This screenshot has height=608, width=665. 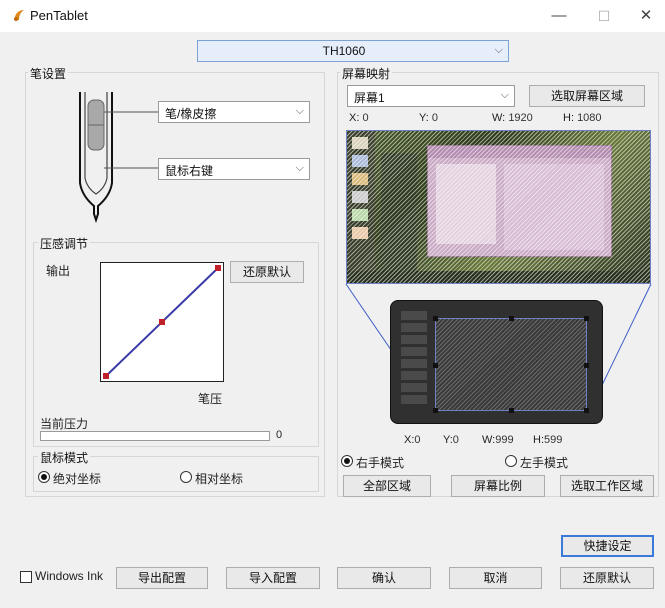 What do you see at coordinates (384, 578) in the screenshot?
I see `ok-button: 确认` at bounding box center [384, 578].